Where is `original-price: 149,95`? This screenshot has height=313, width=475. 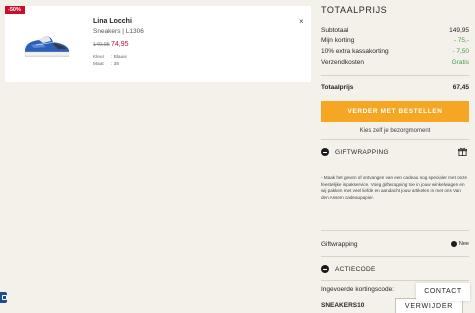 original-price: 149,95 is located at coordinates (101, 45).